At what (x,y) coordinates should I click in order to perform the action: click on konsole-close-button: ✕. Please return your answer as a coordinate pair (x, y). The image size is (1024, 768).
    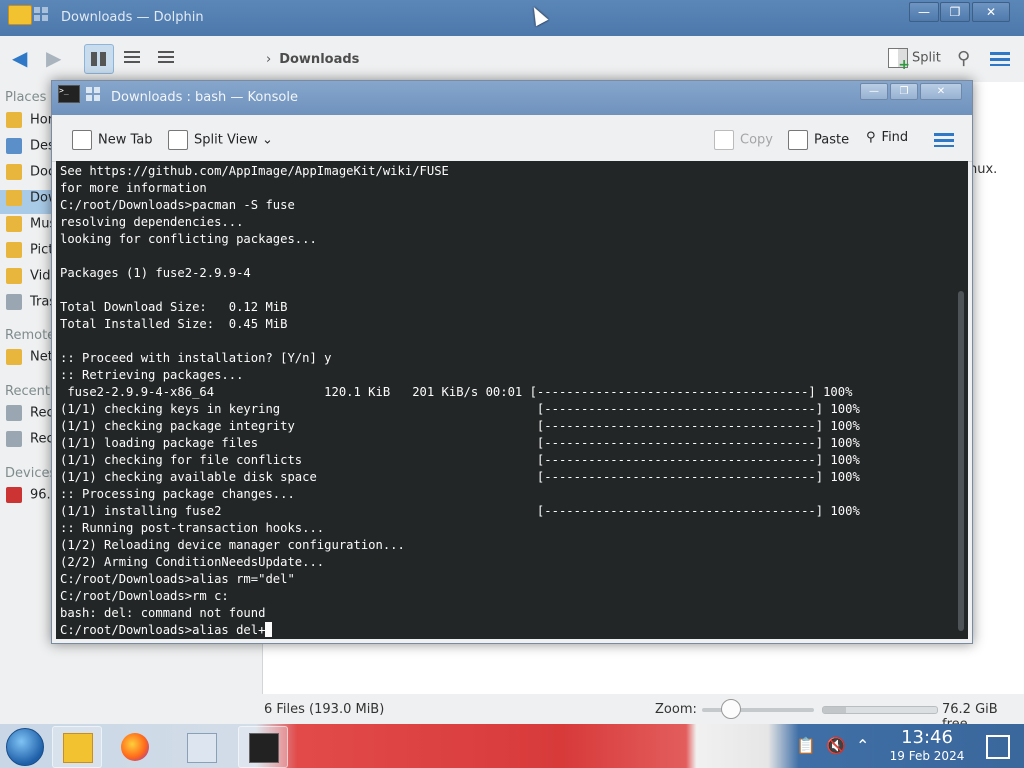
    Looking at the image, I should click on (941, 91).